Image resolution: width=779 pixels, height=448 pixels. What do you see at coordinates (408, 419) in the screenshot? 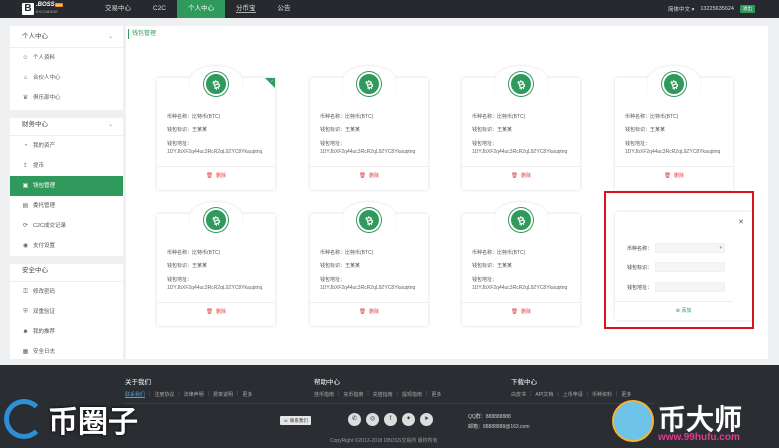
I see `twitter-icon: ✦` at bounding box center [408, 419].